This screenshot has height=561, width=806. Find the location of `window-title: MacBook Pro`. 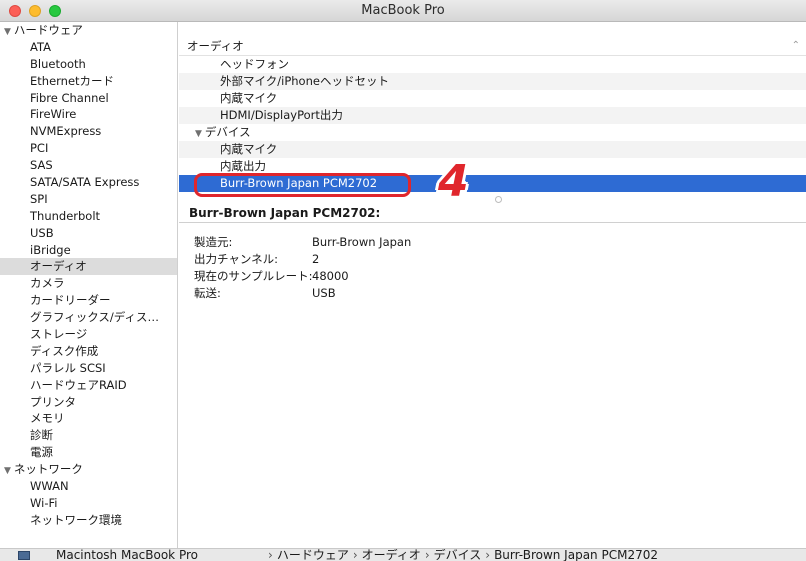

window-title: MacBook Pro is located at coordinates (403, 10).